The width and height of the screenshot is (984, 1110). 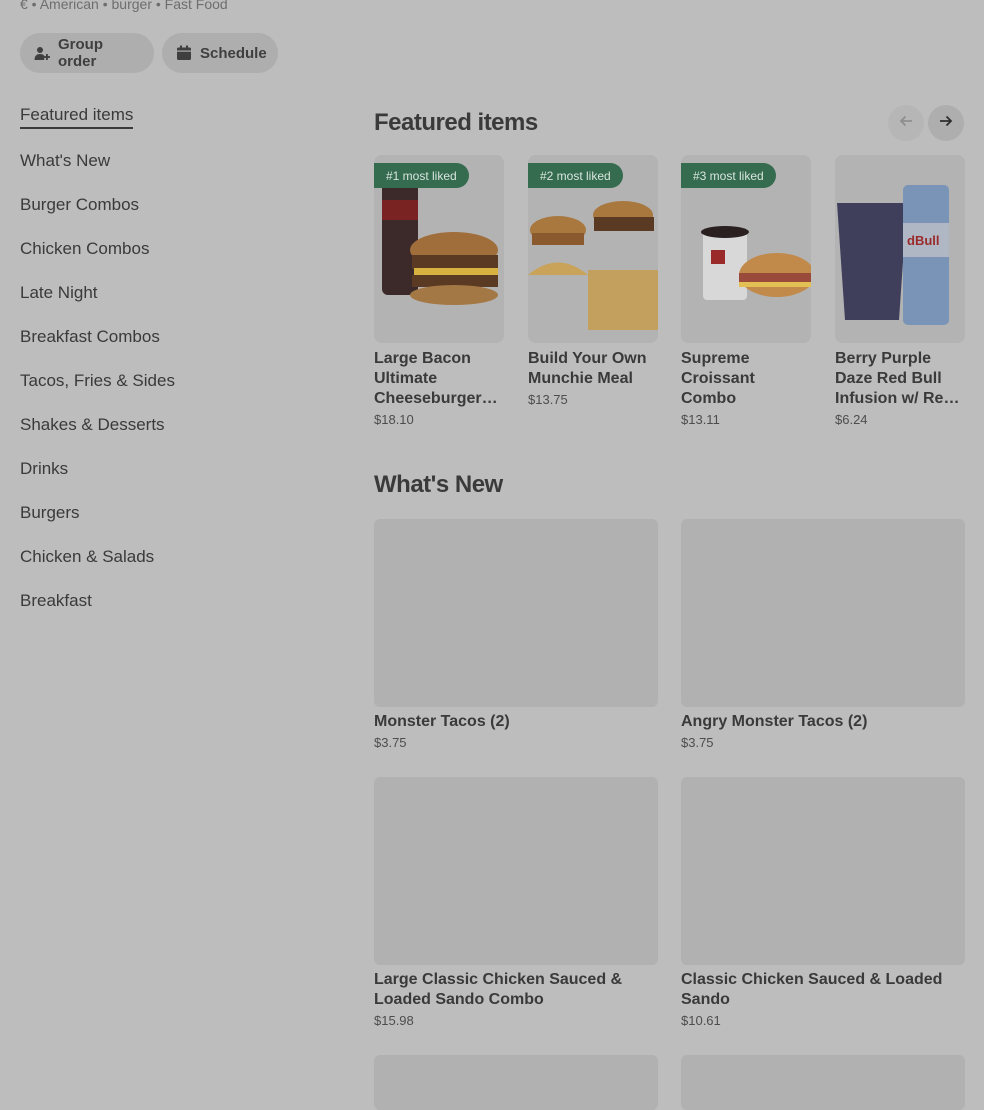 What do you see at coordinates (170, 161) in the screenshot?
I see `sidebar-item-whats-new: What's New` at bounding box center [170, 161].